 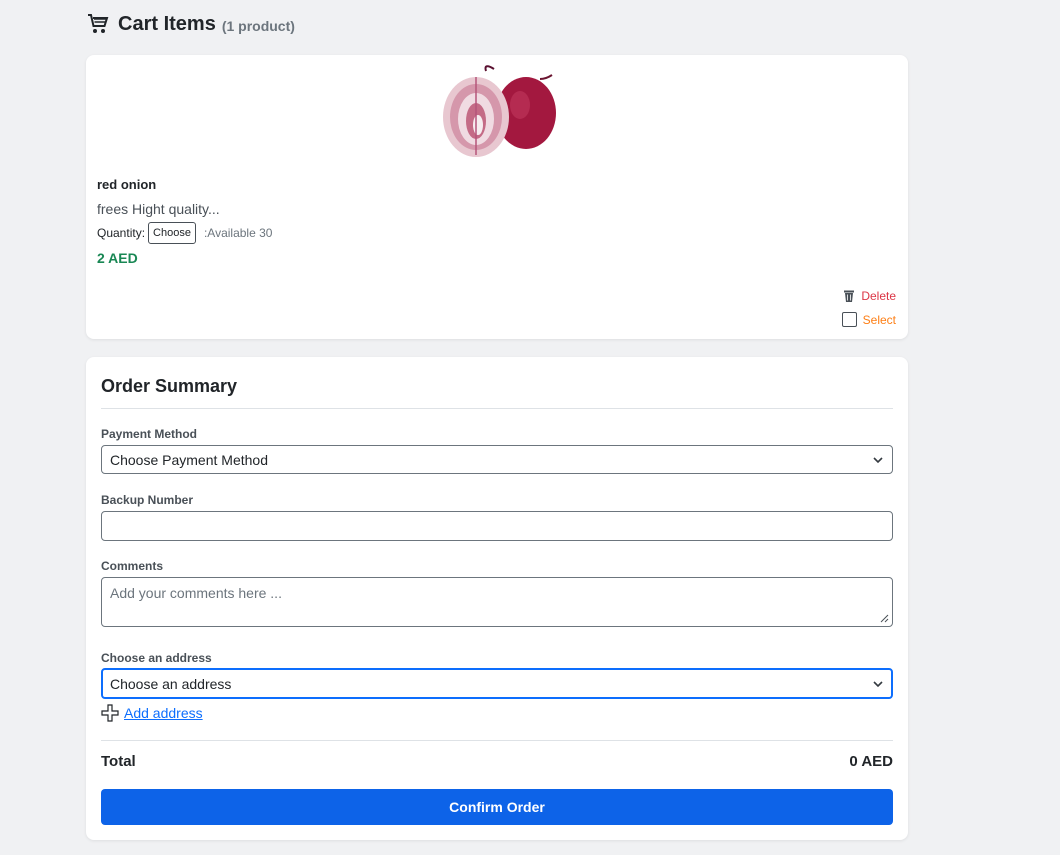 I want to click on delete-button: Delete, so click(x=869, y=296).